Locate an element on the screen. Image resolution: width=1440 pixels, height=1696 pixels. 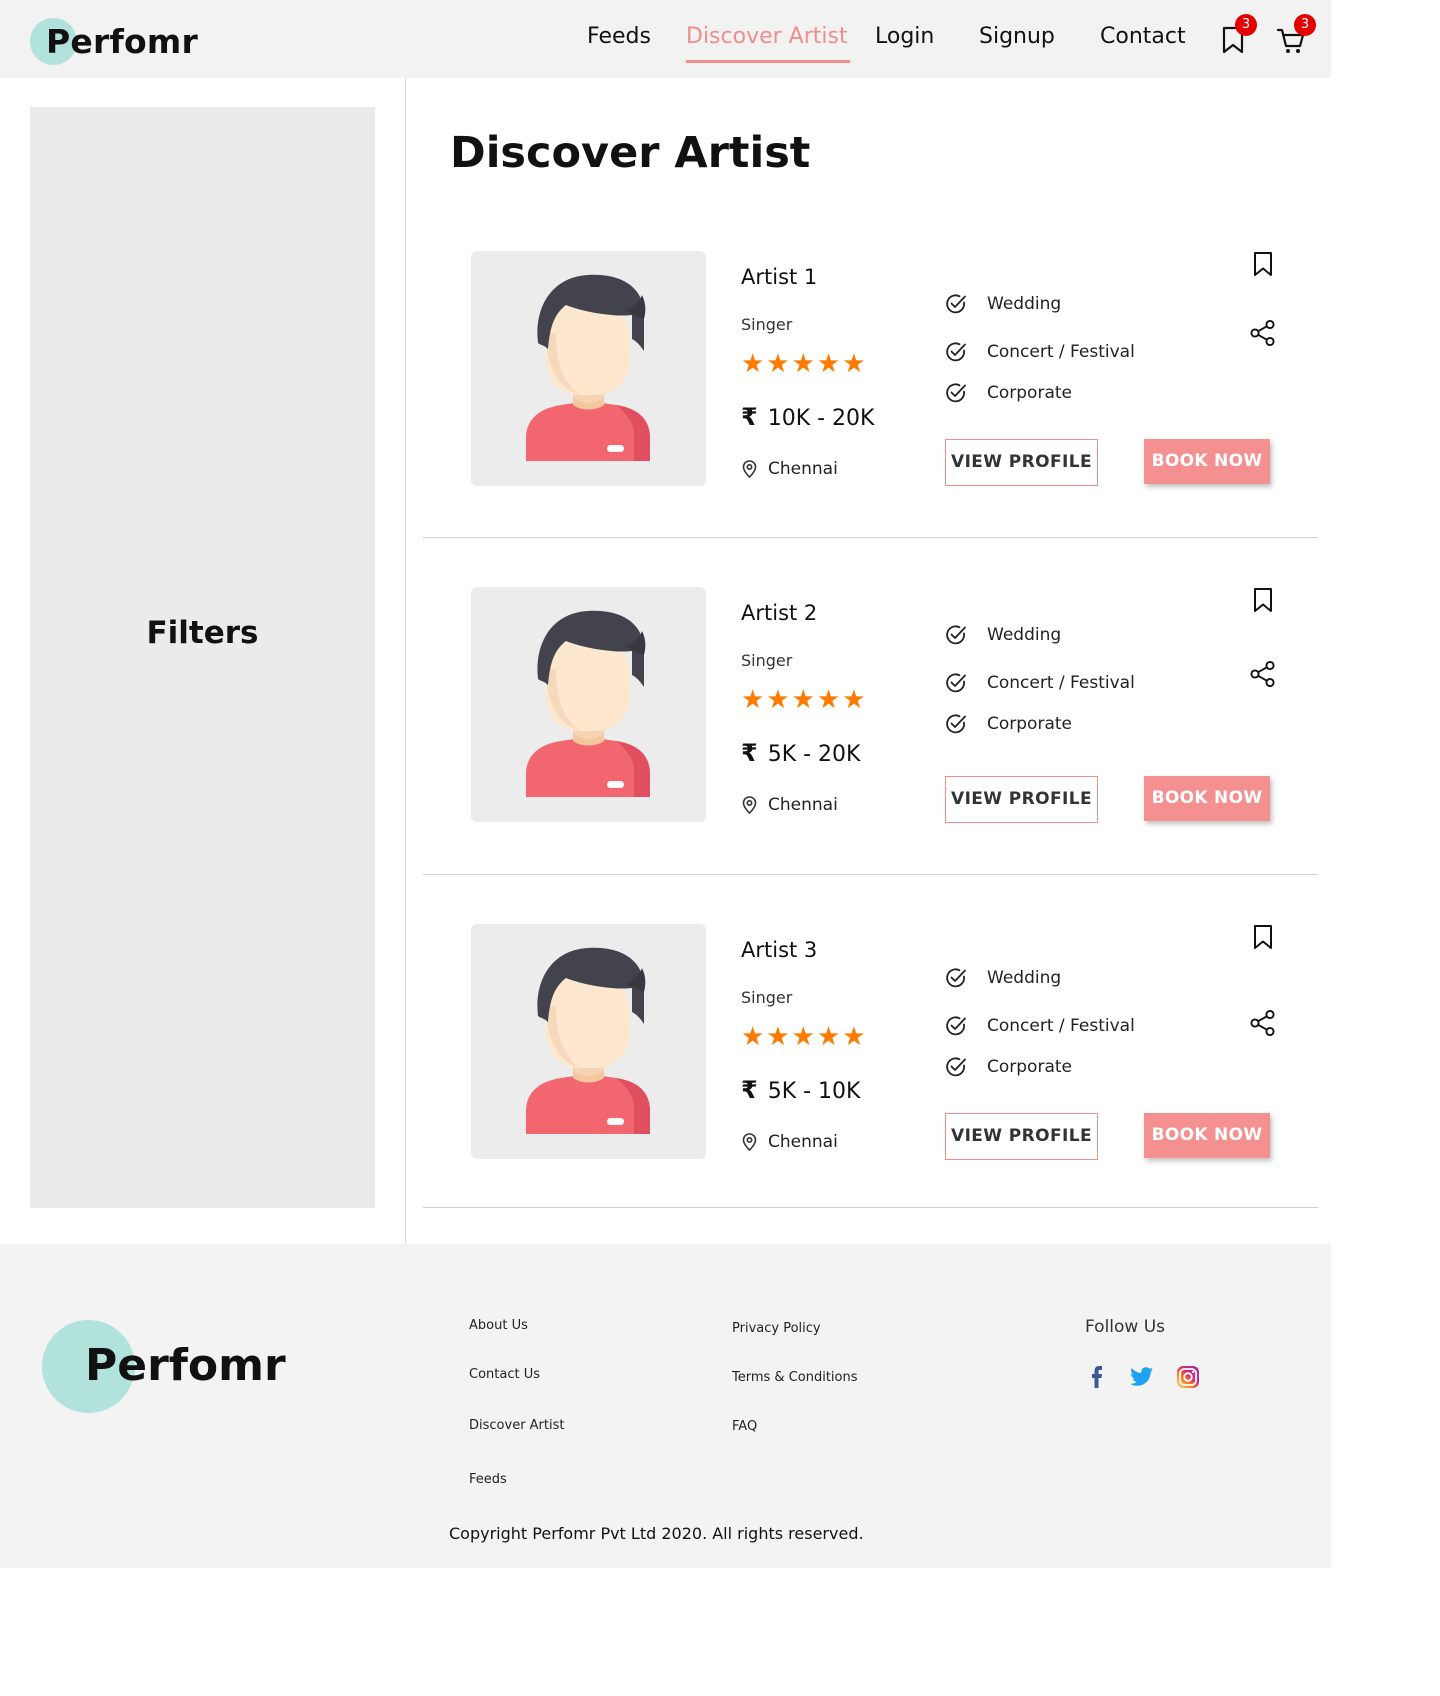
nav-contact: Contact is located at coordinates (1143, 36).